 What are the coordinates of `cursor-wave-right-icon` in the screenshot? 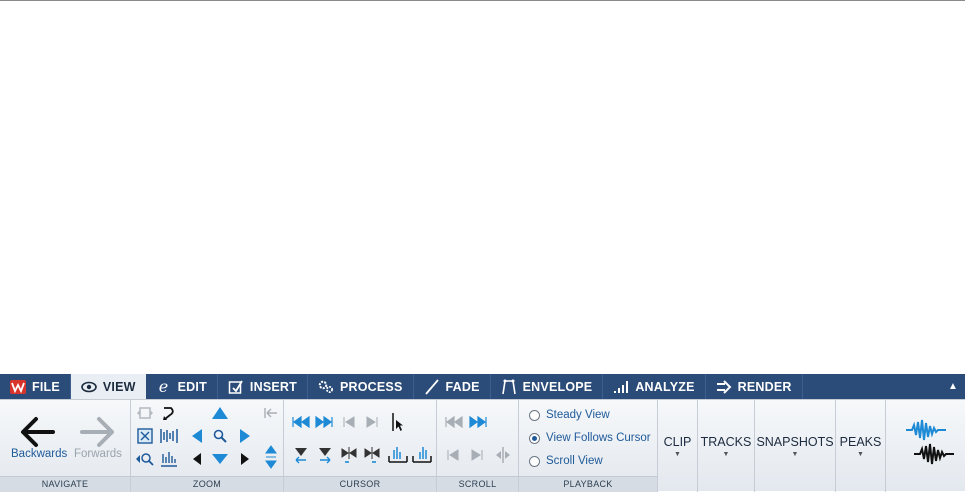 It's located at (422, 455).